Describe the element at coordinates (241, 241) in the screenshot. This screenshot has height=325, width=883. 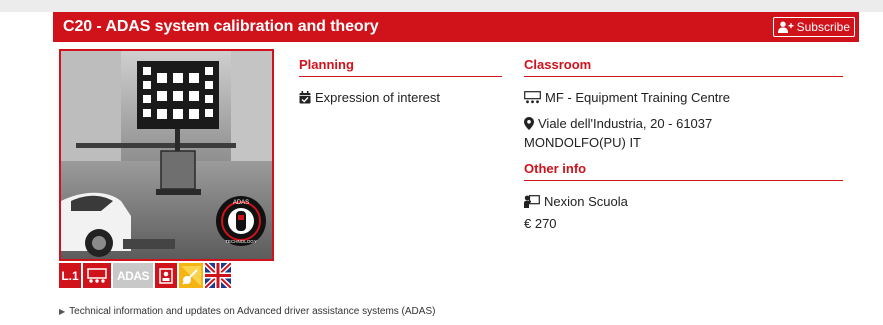
I see `svg-text: TECHNOLOGY` at that location.